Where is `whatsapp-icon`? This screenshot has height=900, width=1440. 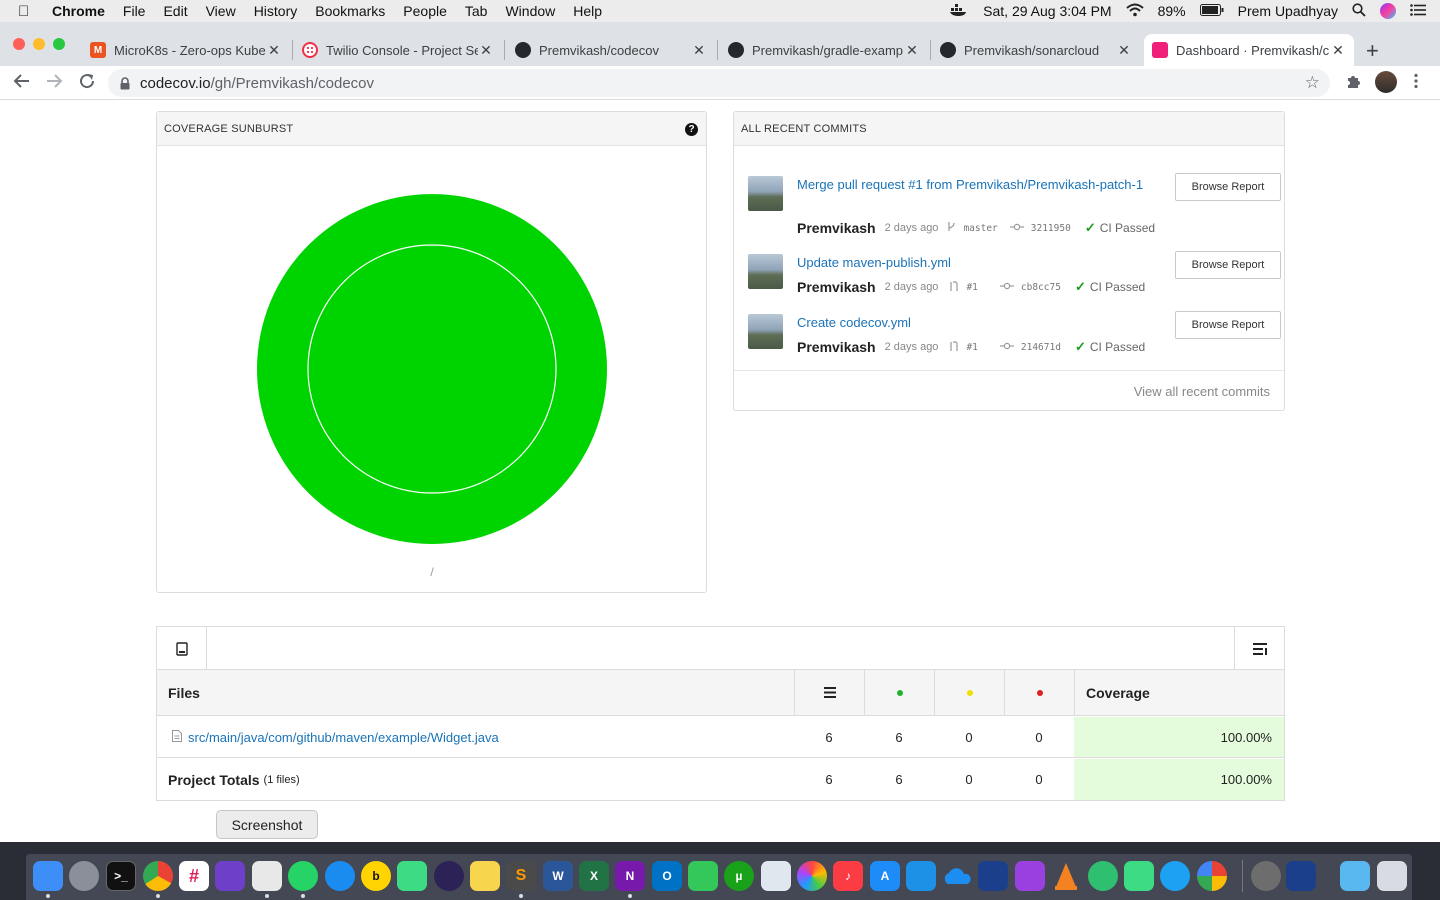
whatsapp-icon is located at coordinates (303, 876).